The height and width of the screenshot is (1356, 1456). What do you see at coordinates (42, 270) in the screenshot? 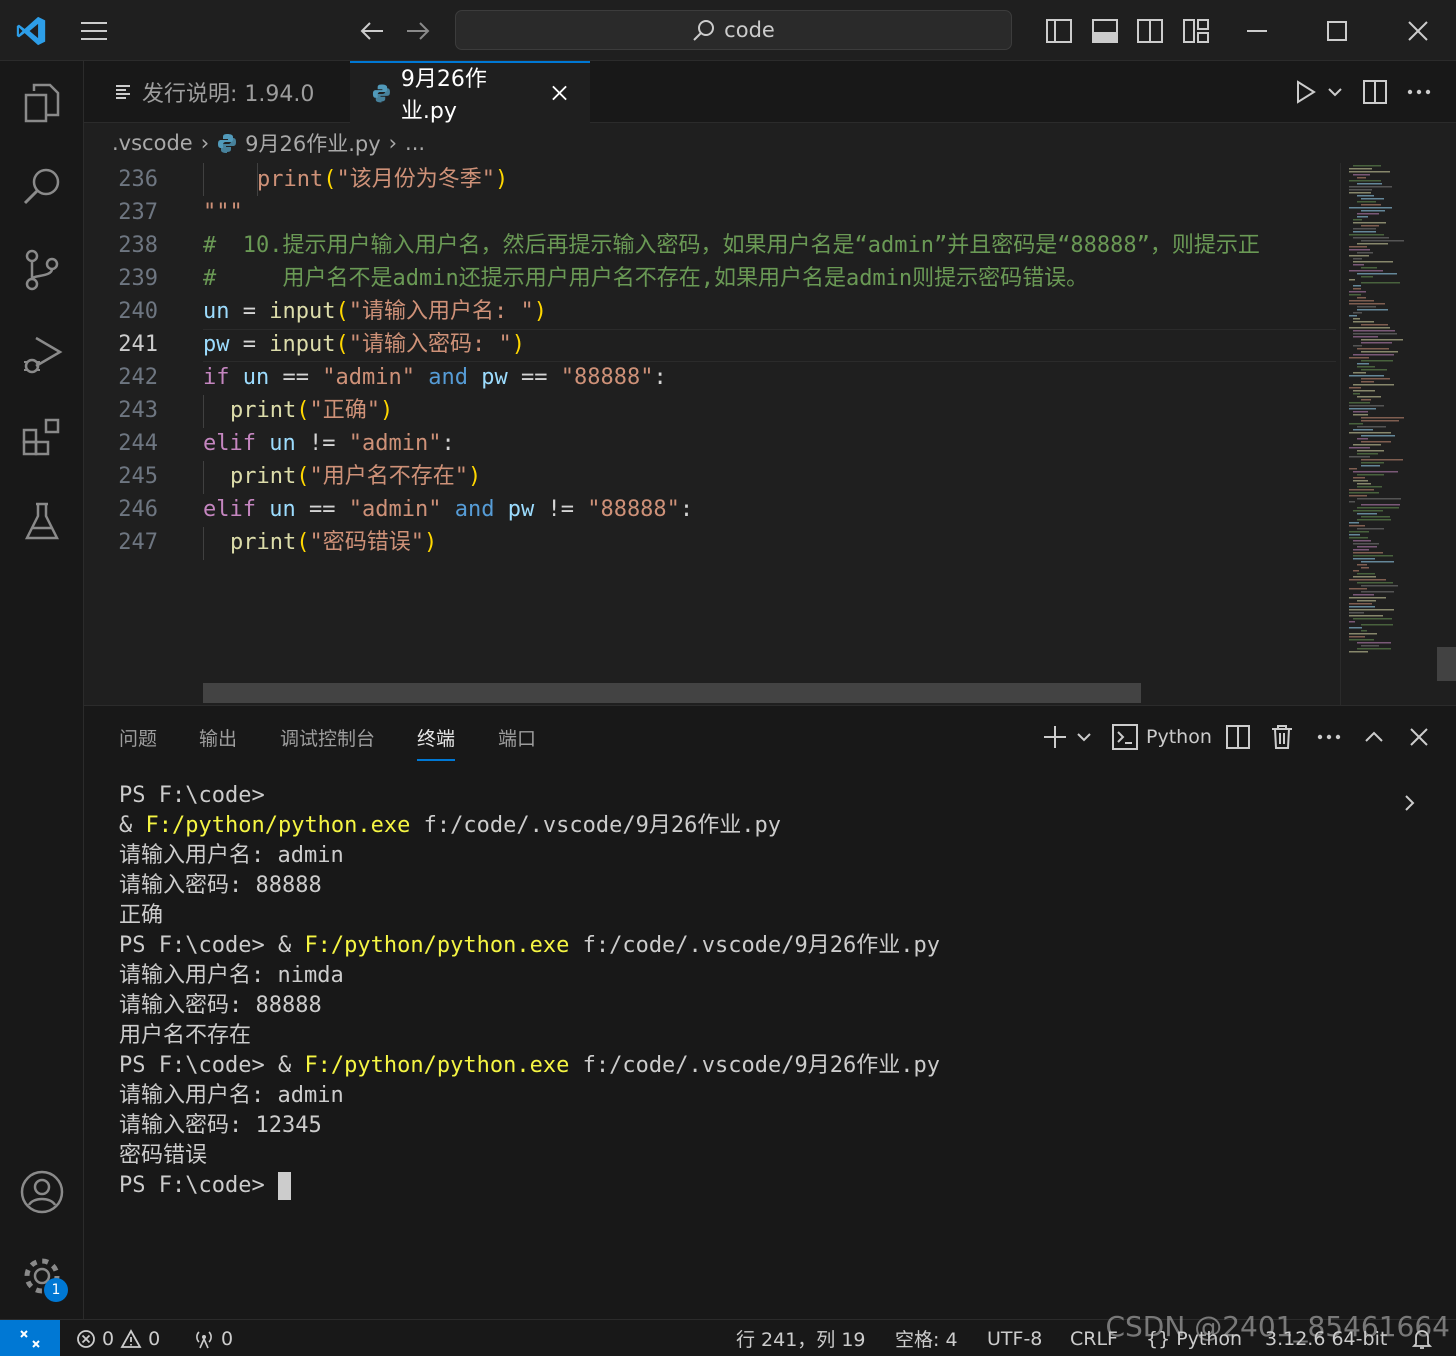
I see `source-control-icon` at bounding box center [42, 270].